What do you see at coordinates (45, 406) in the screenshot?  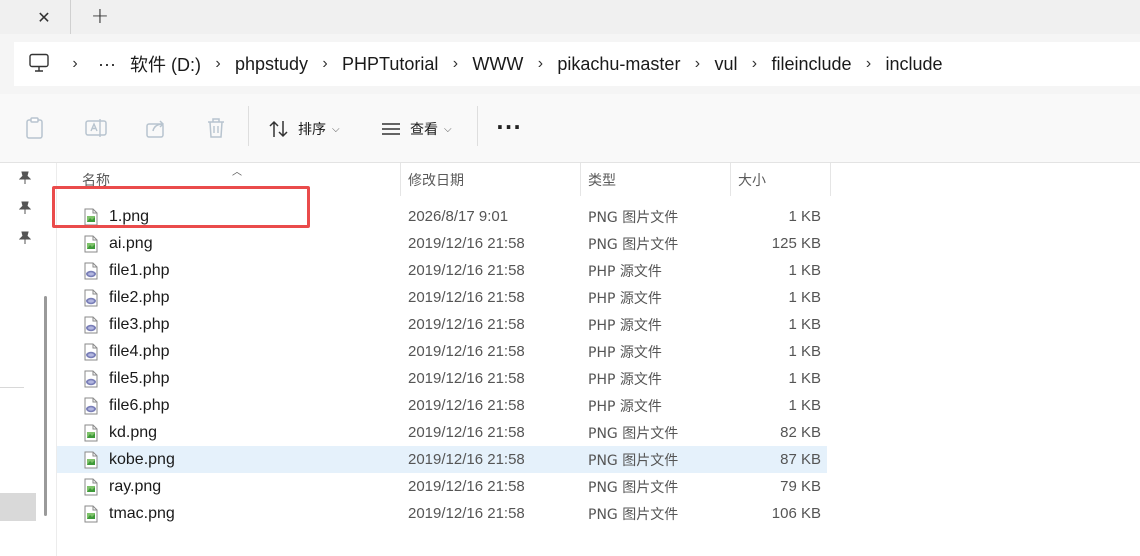 I see `nav-scrollbar` at bounding box center [45, 406].